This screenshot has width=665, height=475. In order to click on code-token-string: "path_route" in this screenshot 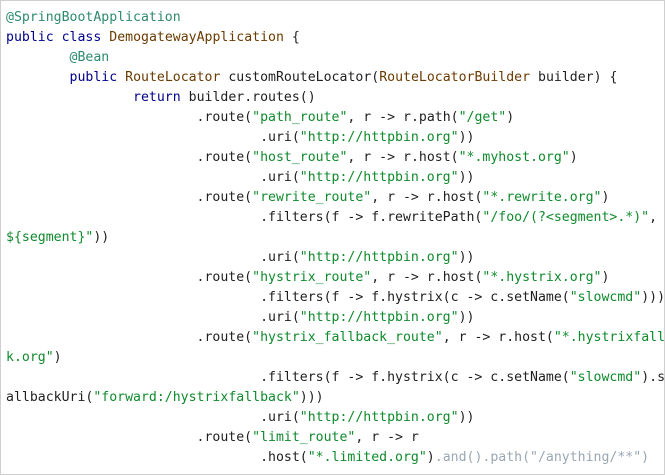, I will do `click(300, 117)`.